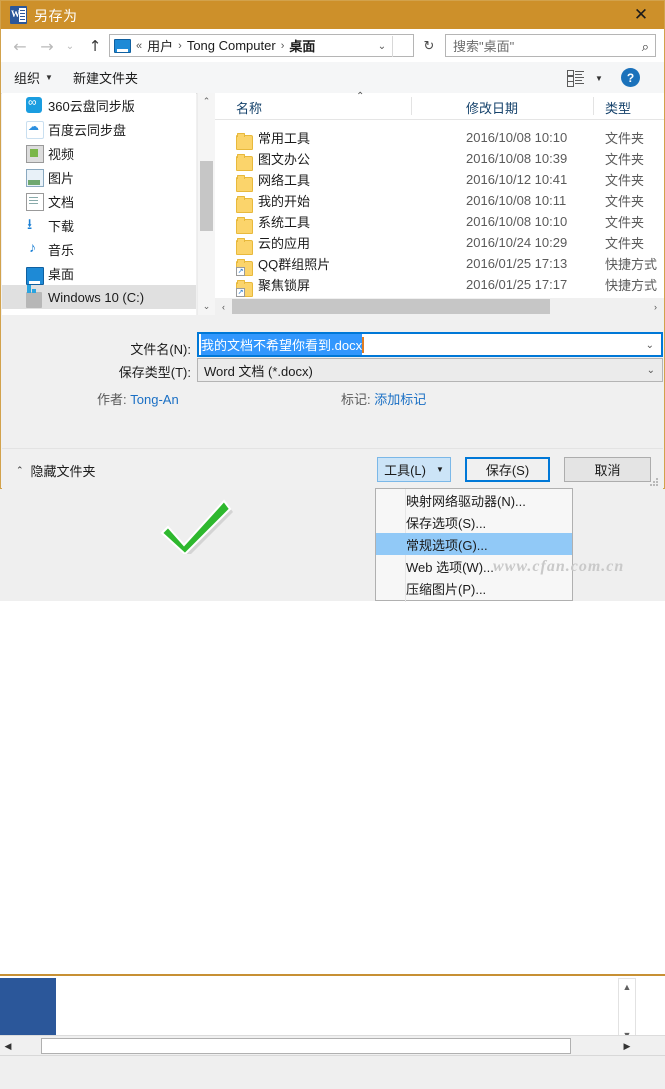 This screenshot has width=665, height=1089. What do you see at coordinates (122, 45) in the screenshot?
I see `this-pc-icon` at bounding box center [122, 45].